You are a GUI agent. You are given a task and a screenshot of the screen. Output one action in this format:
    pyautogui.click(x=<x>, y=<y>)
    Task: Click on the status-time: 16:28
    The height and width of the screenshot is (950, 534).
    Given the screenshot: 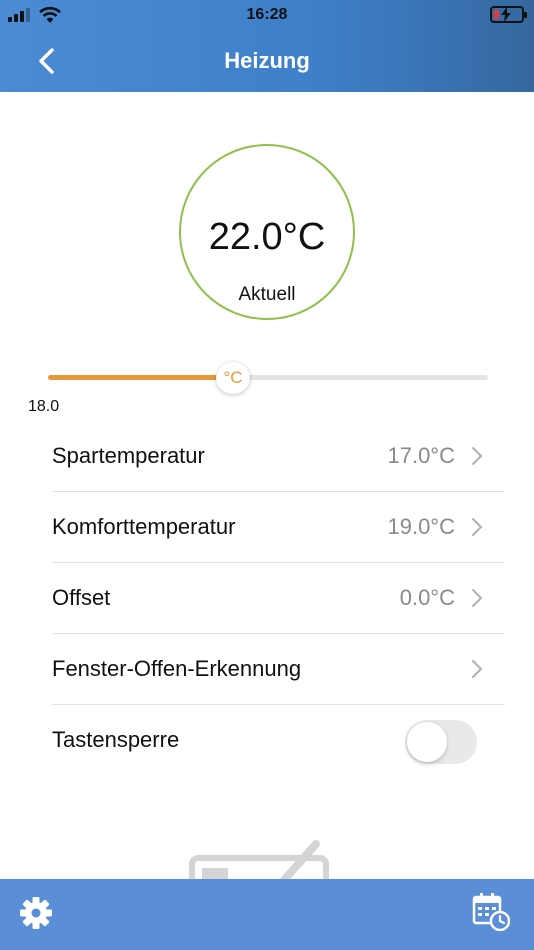 What is the action you would take?
    pyautogui.click(x=267, y=14)
    